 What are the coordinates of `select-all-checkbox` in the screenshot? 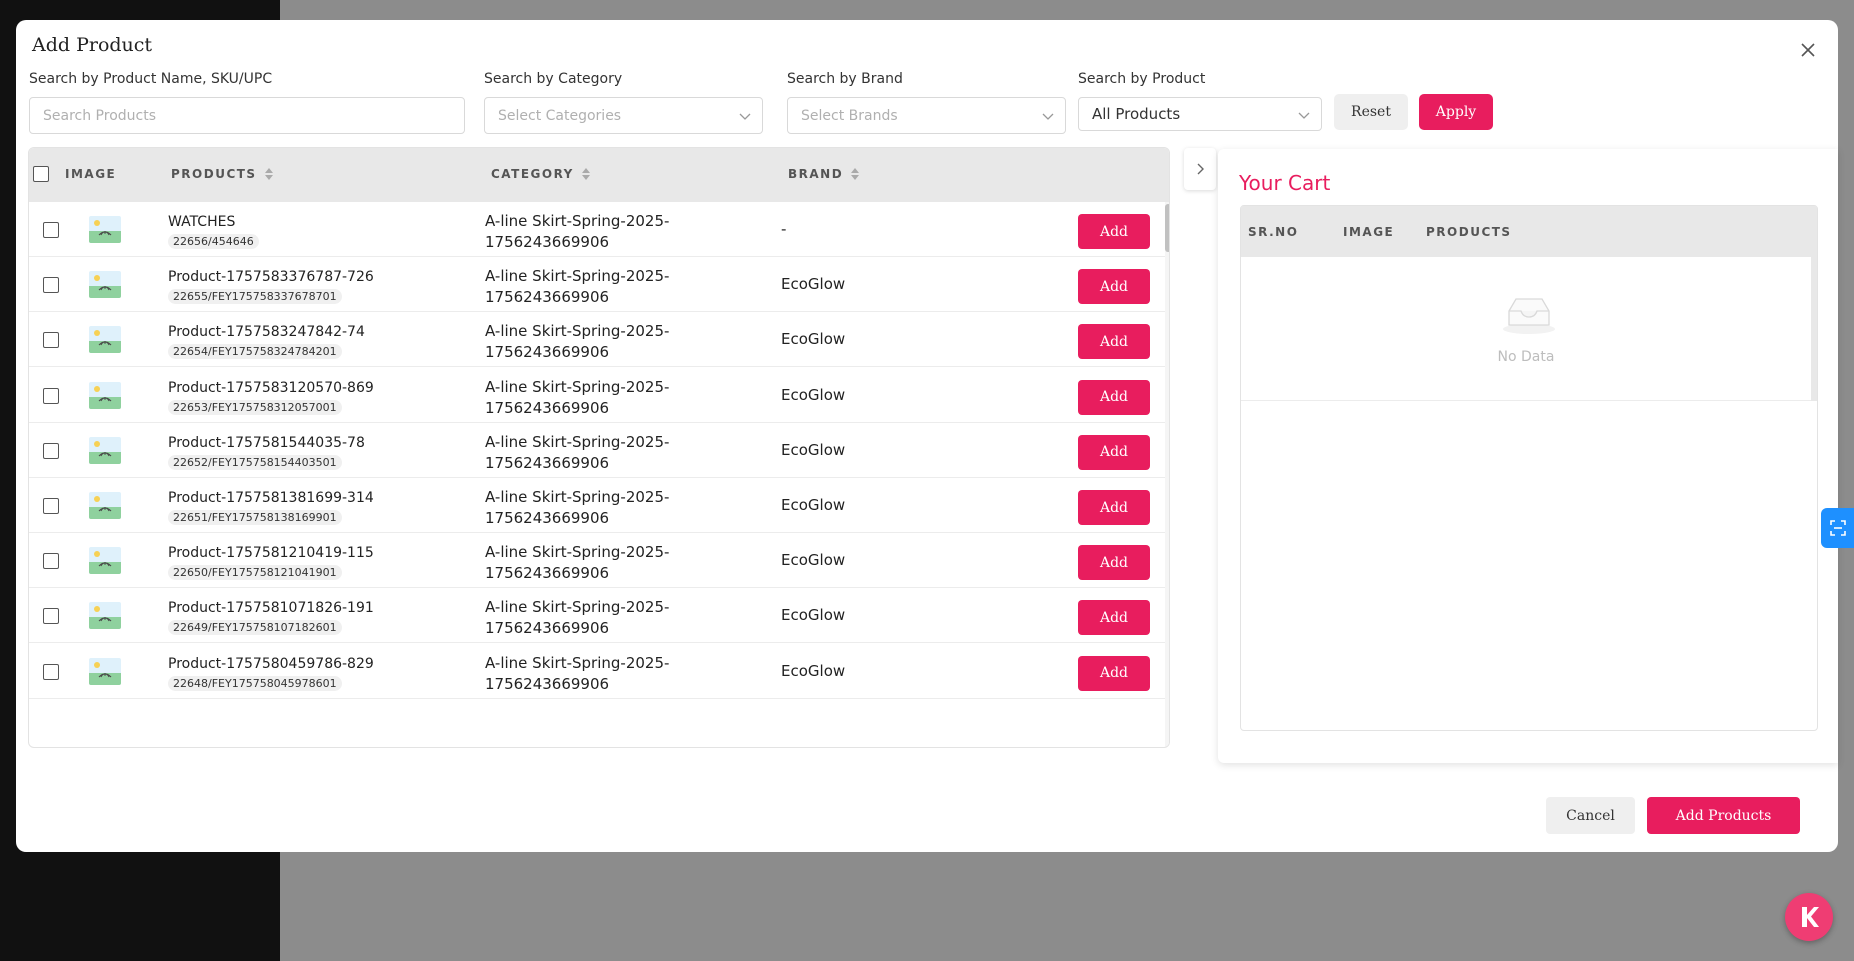 It's located at (41, 174).